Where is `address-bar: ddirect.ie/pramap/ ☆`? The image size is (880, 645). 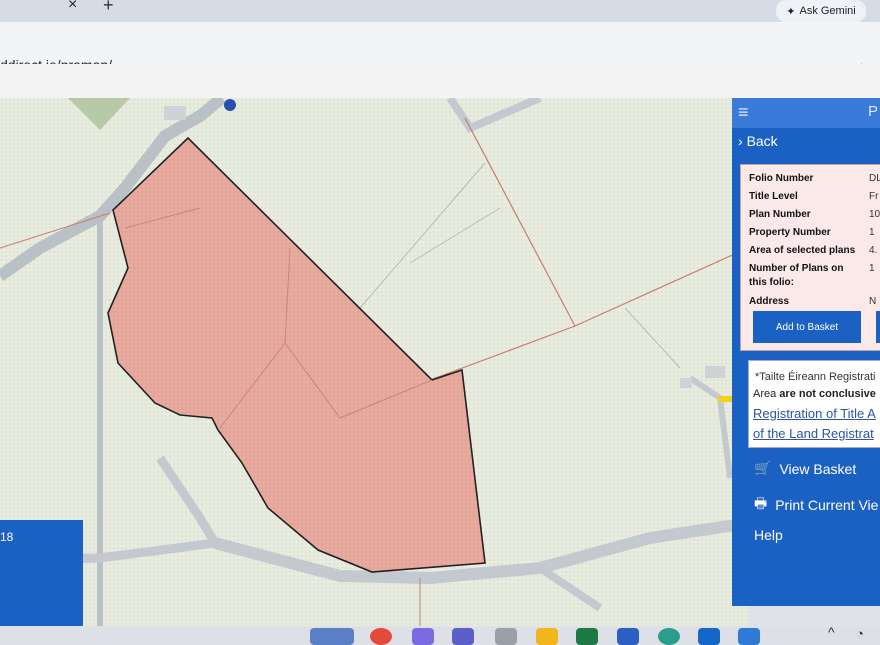 address-bar: ddirect.ie/pramap/ ☆ is located at coordinates (440, 50).